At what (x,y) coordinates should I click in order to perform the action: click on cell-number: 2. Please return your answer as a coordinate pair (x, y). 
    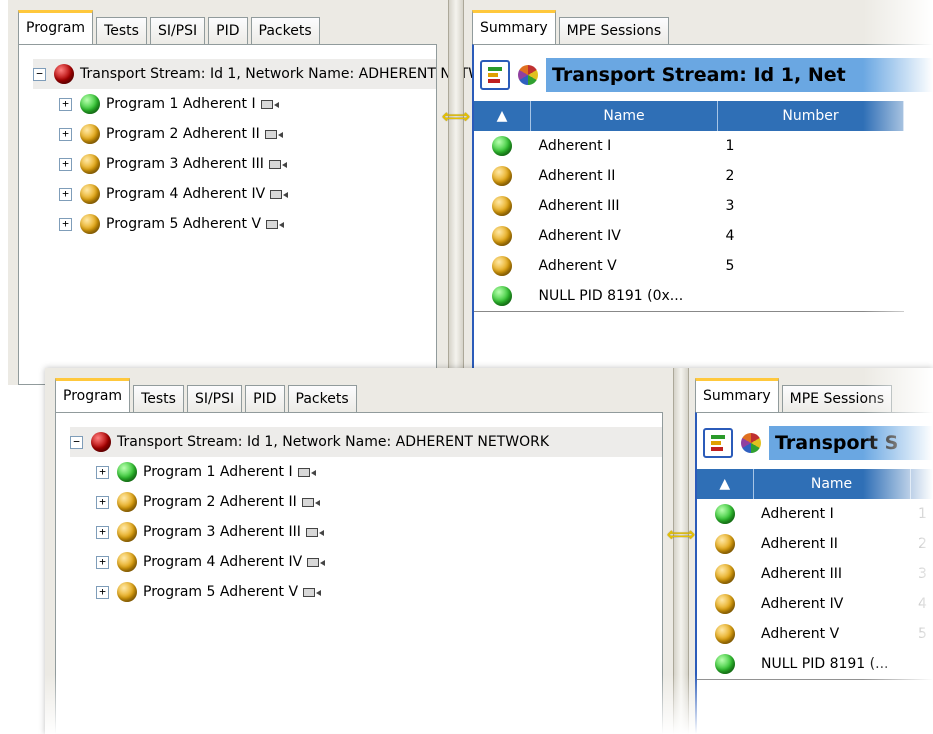
    Looking at the image, I should click on (730, 176).